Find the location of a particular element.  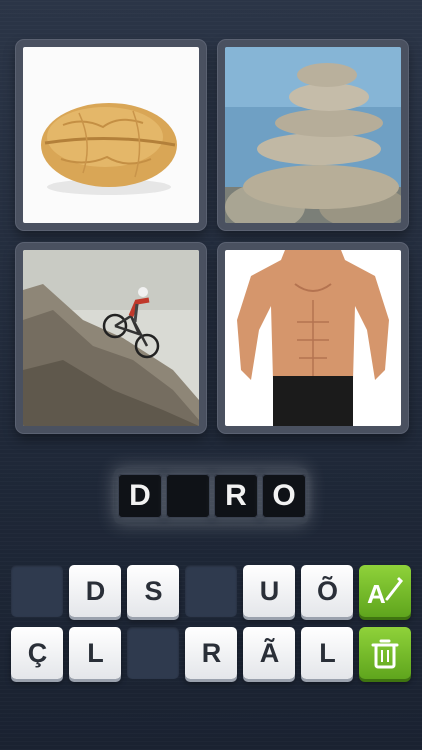

stones-image is located at coordinates (313, 135).